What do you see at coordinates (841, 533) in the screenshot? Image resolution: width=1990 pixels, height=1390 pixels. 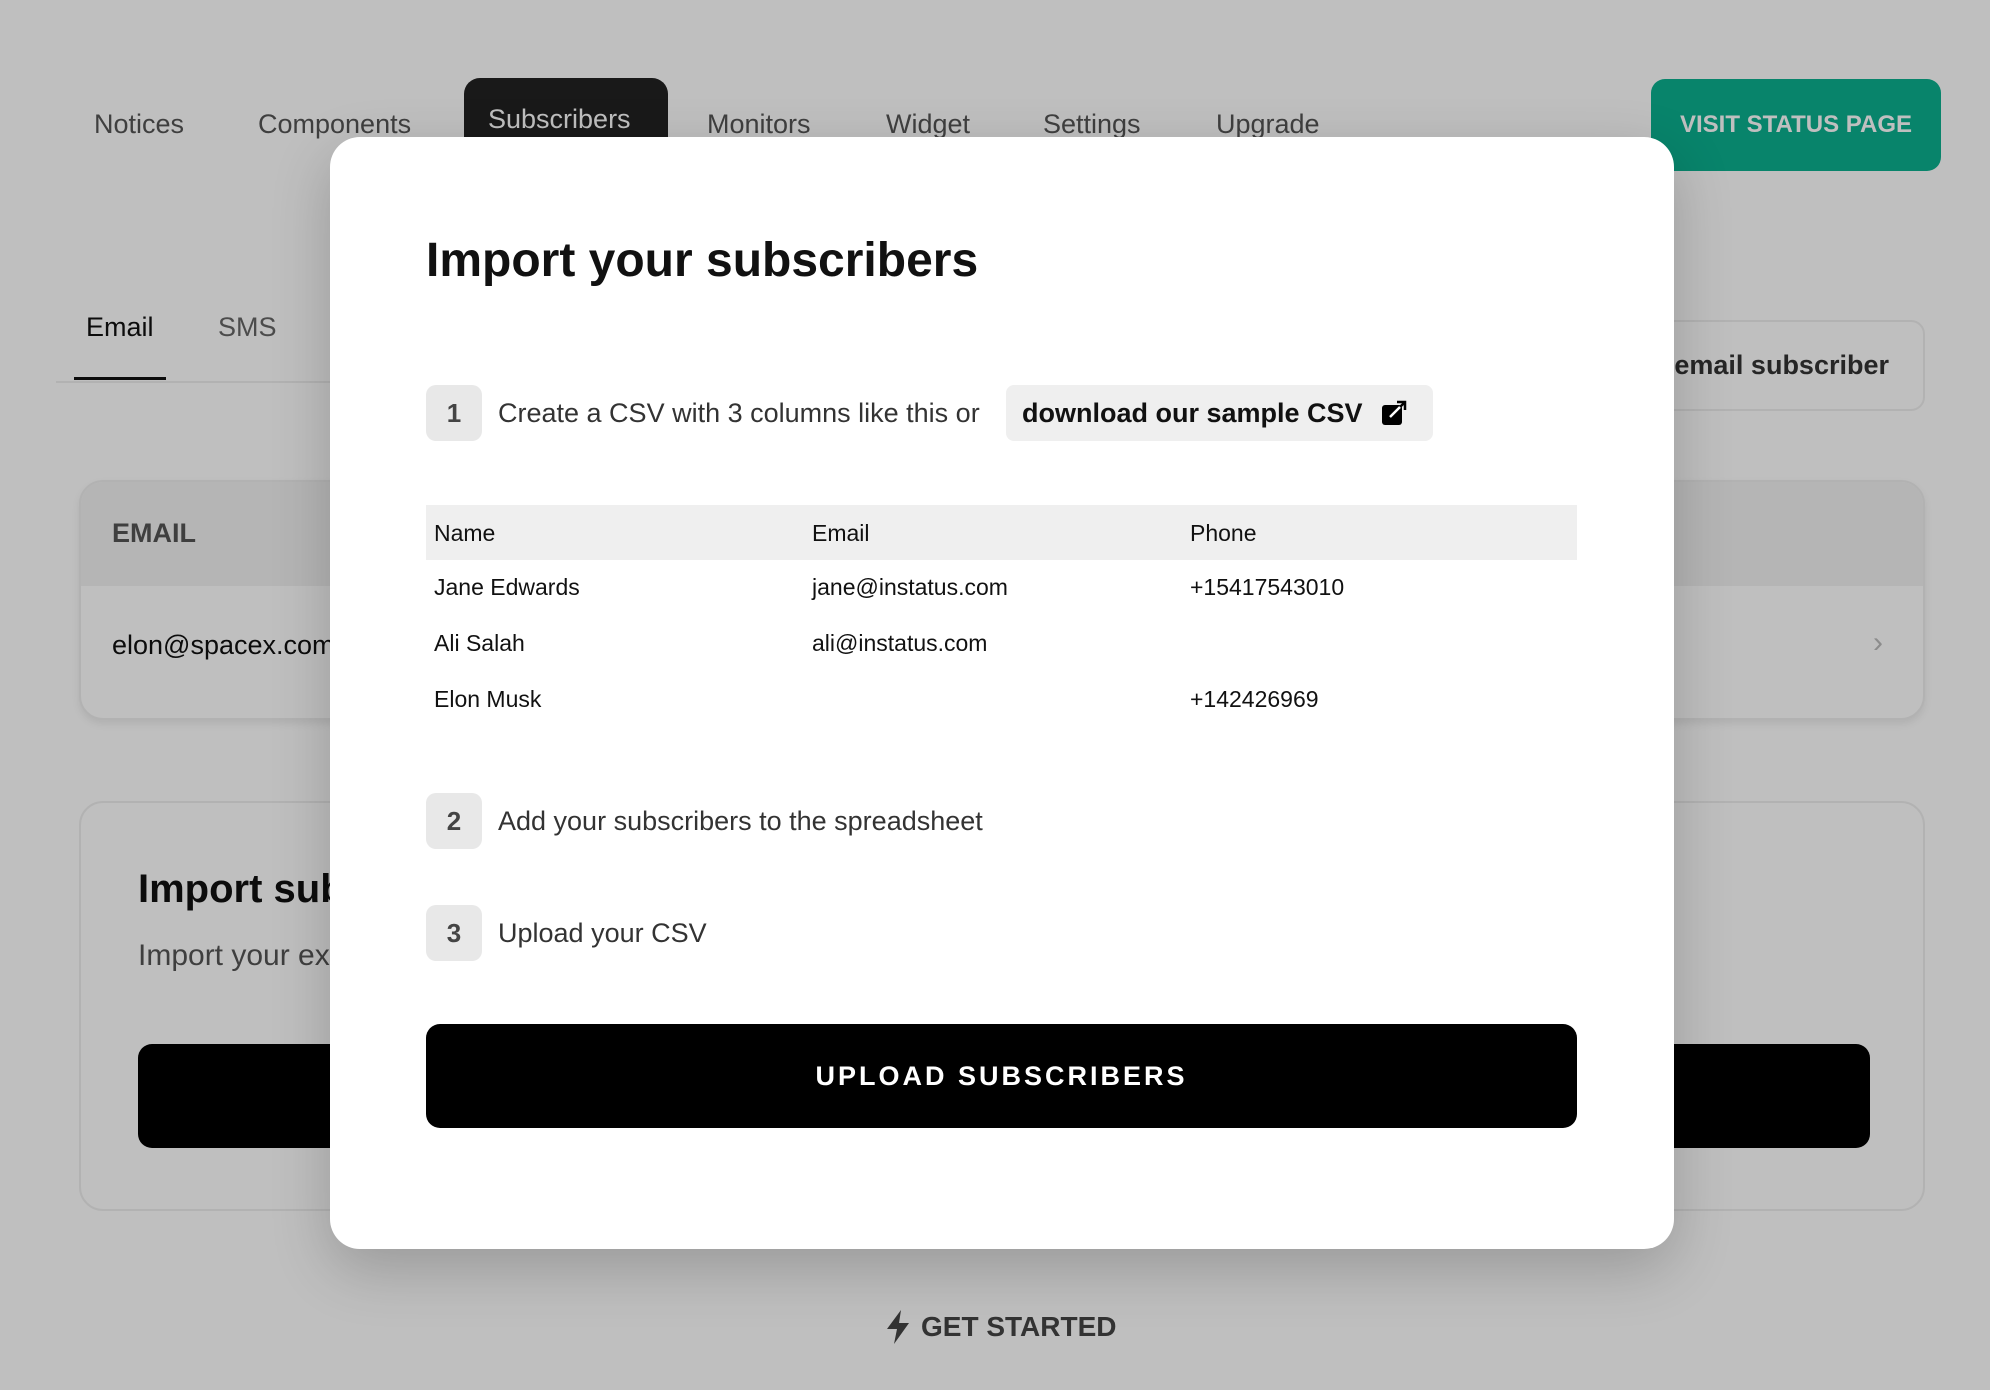 I see `header-email: Email` at bounding box center [841, 533].